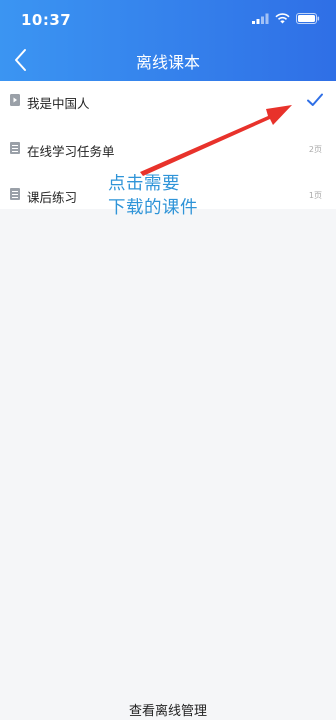 The width and height of the screenshot is (336, 720). What do you see at coordinates (58, 103) in the screenshot?
I see `lesson-label: 我是中国人` at bounding box center [58, 103].